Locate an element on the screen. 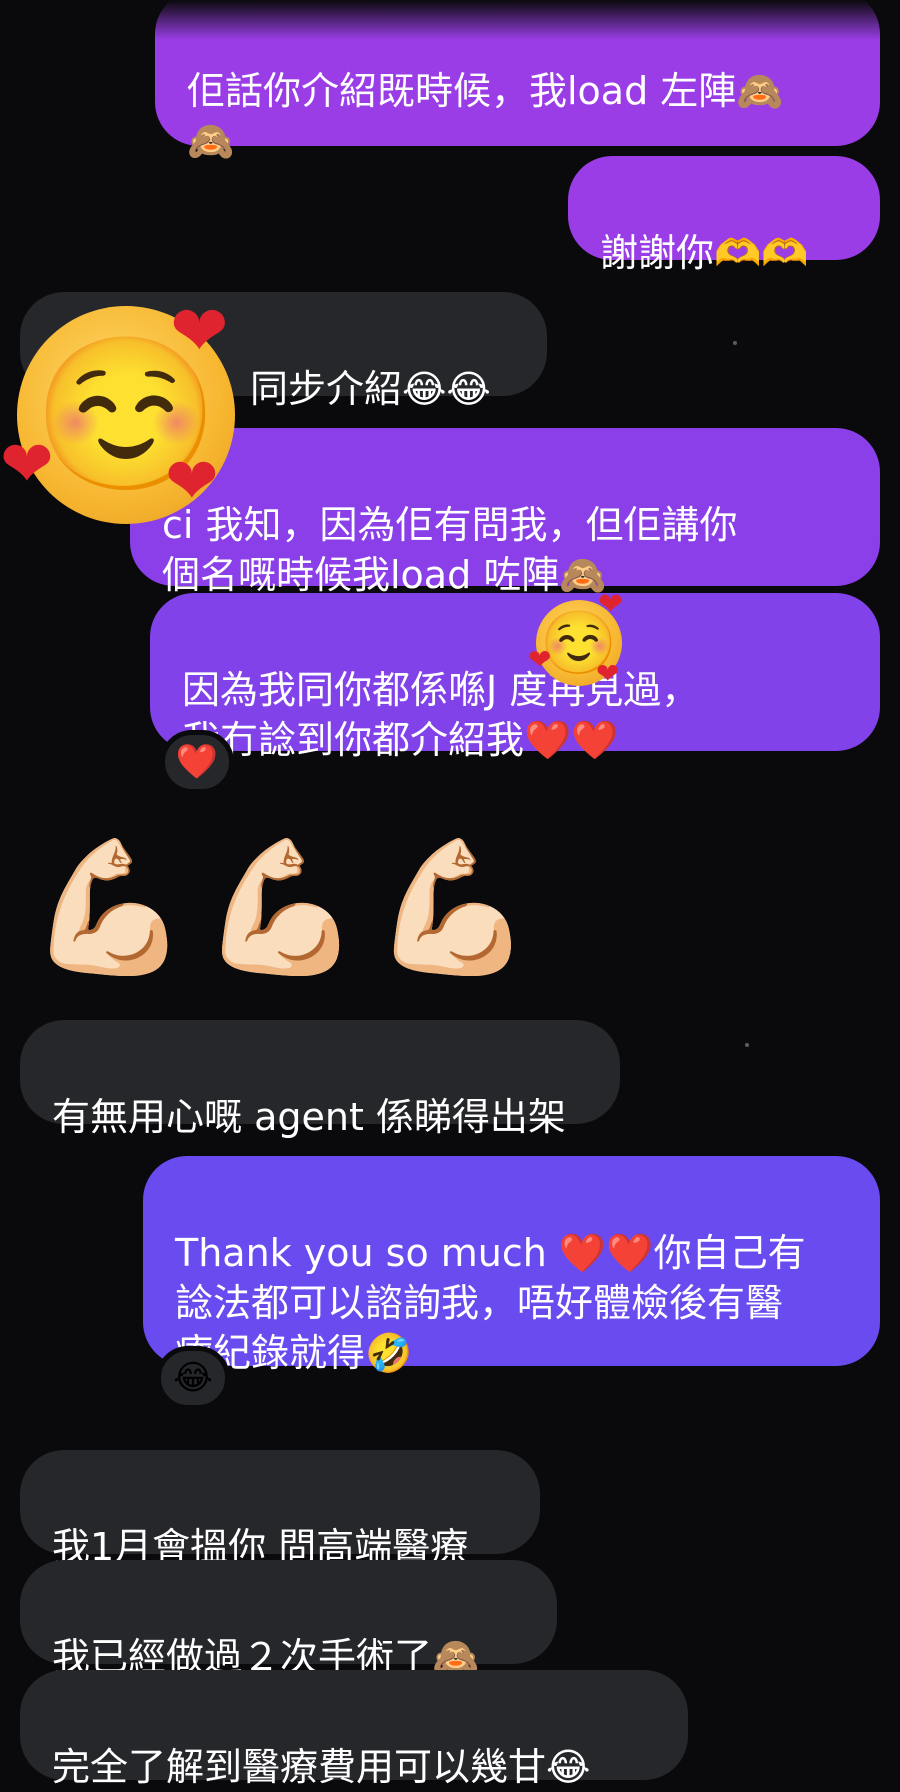 The height and width of the screenshot is (1792, 900). message-bubble-outgoing: 佢話你介紹既時候，我load 左陣🙈 🙈 is located at coordinates (517, 81).